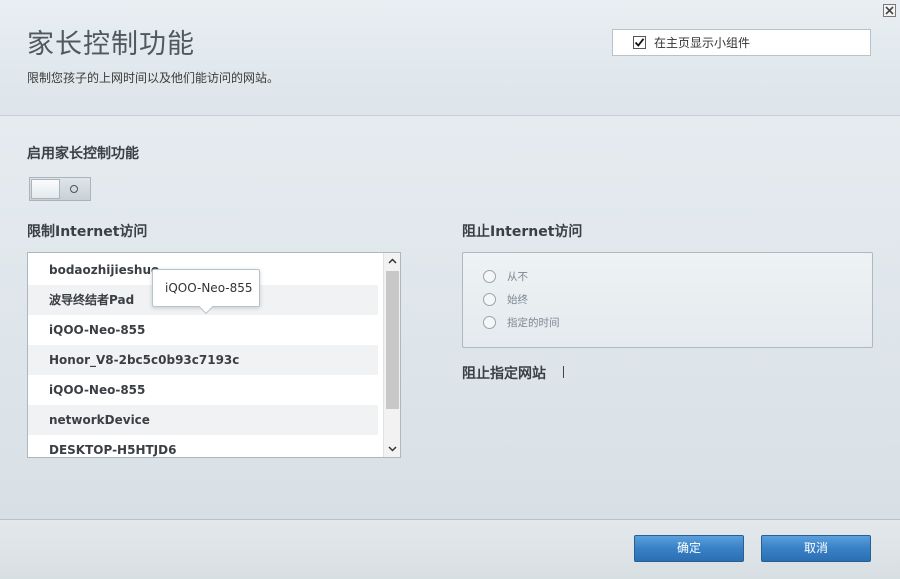 The height and width of the screenshot is (579, 900). I want to click on device-list-item: Honor_V8-2bc5c0b93c7193c, so click(203, 360).